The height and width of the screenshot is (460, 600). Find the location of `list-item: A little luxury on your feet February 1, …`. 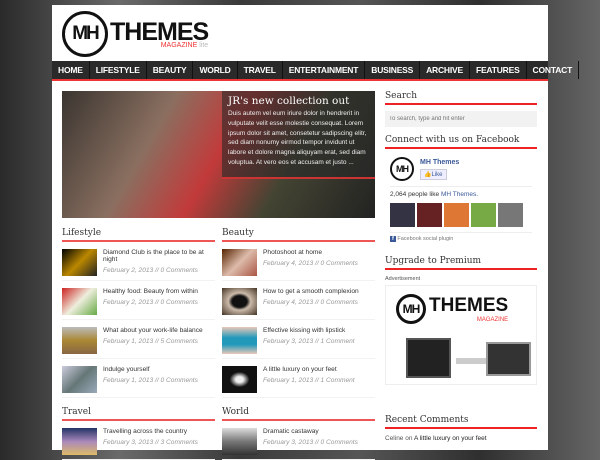

list-item: A little luxury on your feet February 1, … is located at coordinates (298, 378).